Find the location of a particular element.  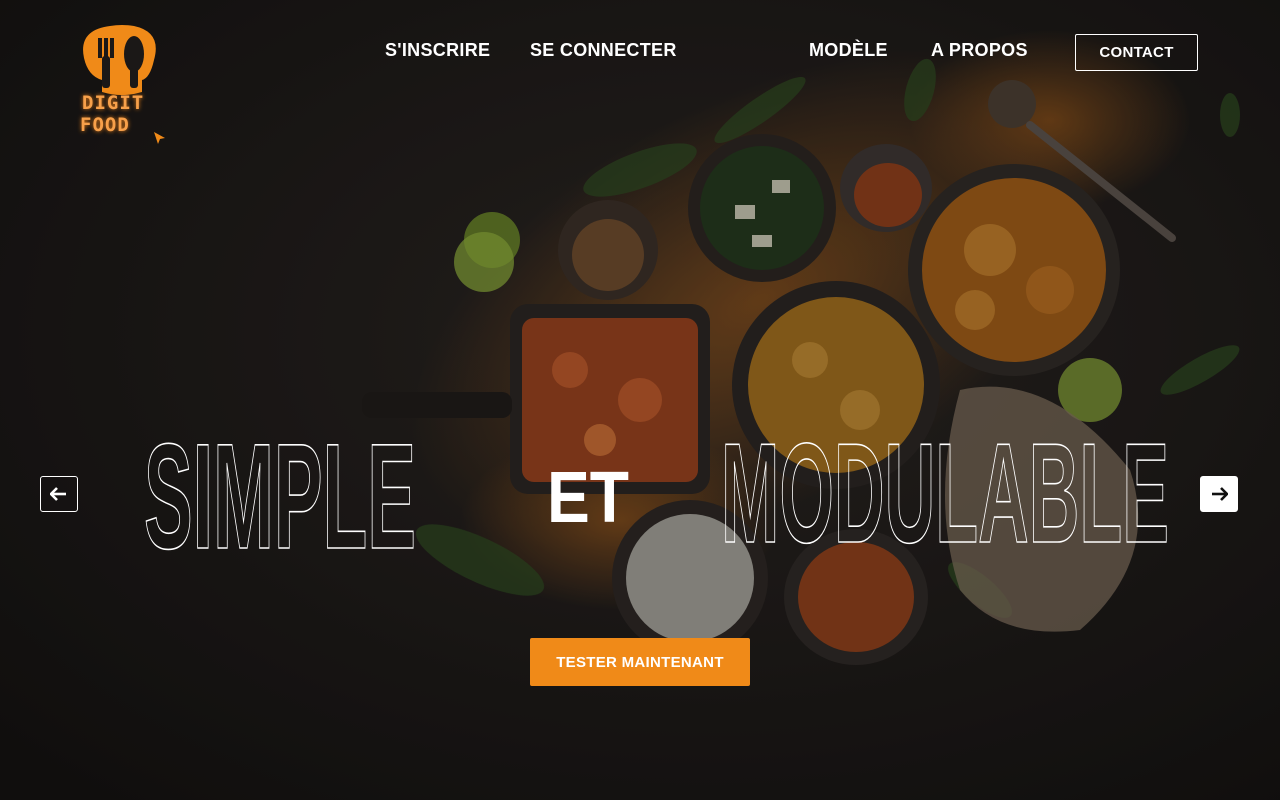

nav-login-link: SE CONNECTER is located at coordinates (603, 50).